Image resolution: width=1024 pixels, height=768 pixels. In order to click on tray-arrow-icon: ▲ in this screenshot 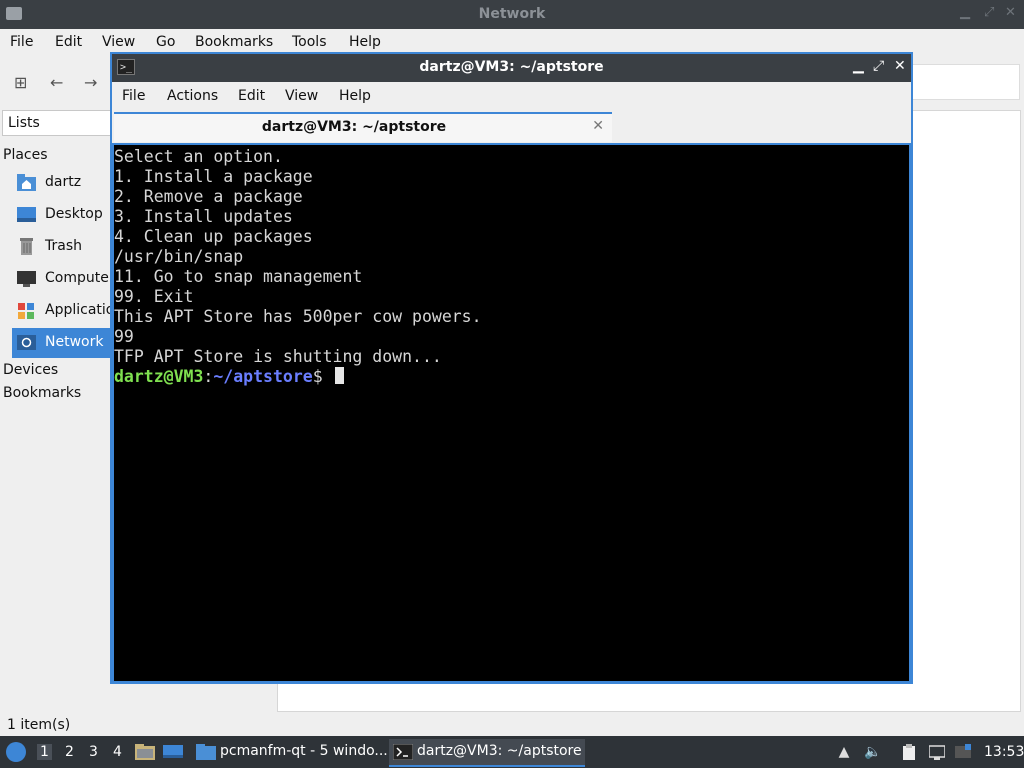, I will do `click(844, 752)`.